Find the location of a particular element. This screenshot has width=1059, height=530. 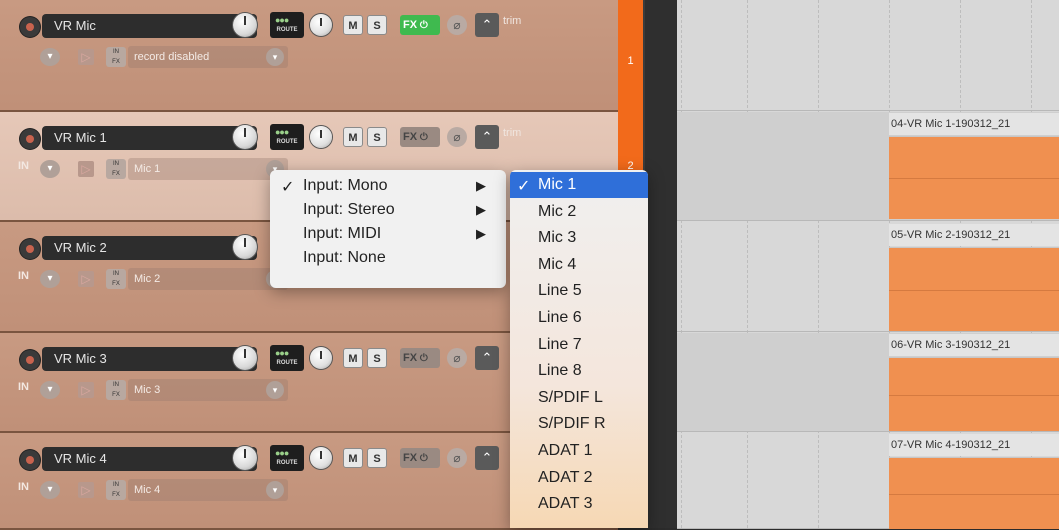

submenu-item-input-channel: ADAT 2 is located at coordinates (579, 478).